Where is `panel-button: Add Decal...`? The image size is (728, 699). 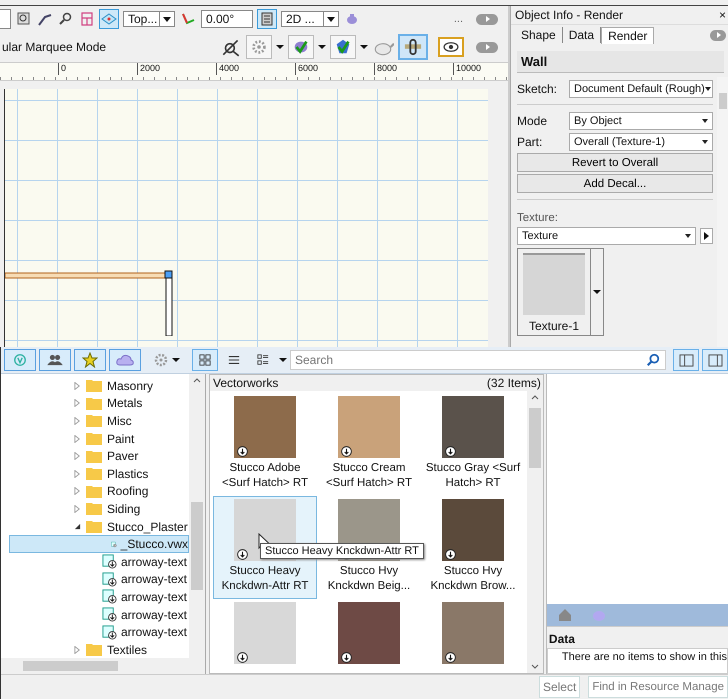
panel-button: Add Decal... is located at coordinates (615, 183).